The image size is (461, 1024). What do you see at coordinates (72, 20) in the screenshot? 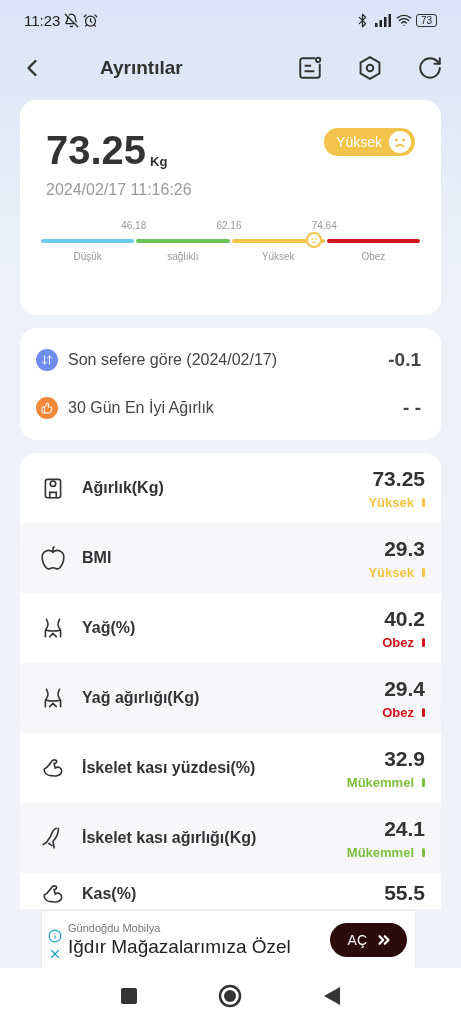
I see `bell-off-icon` at bounding box center [72, 20].